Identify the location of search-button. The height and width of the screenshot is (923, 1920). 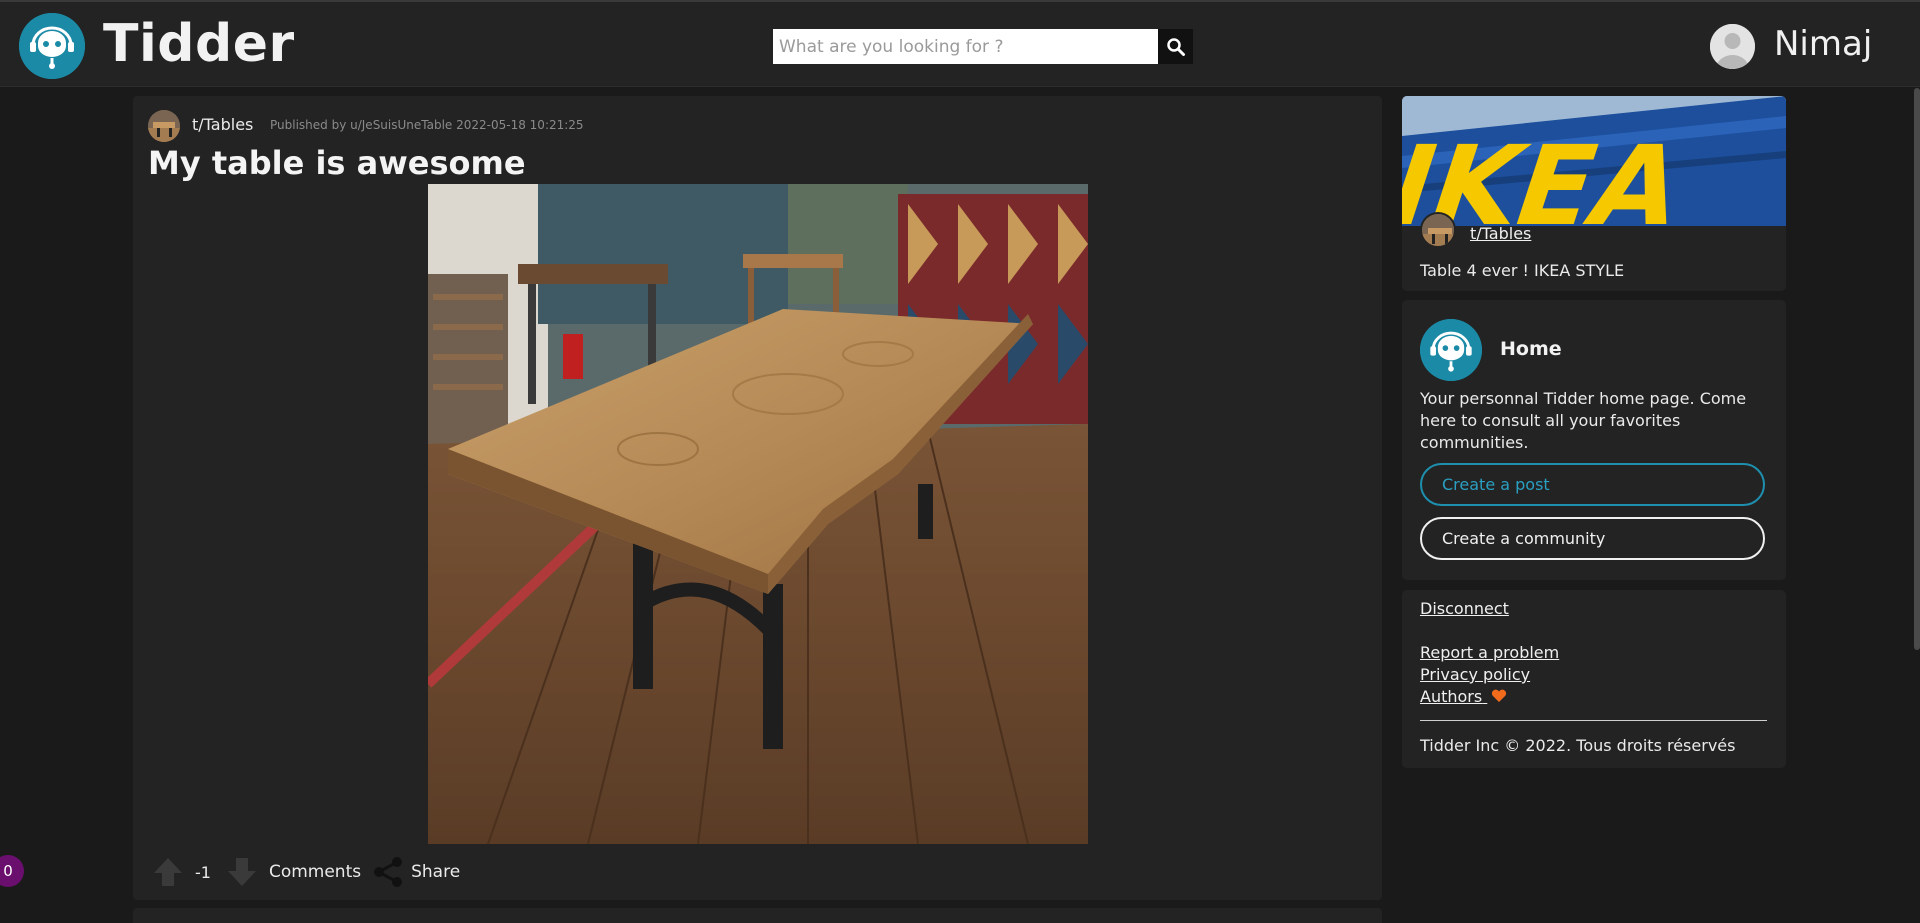
(1175, 46).